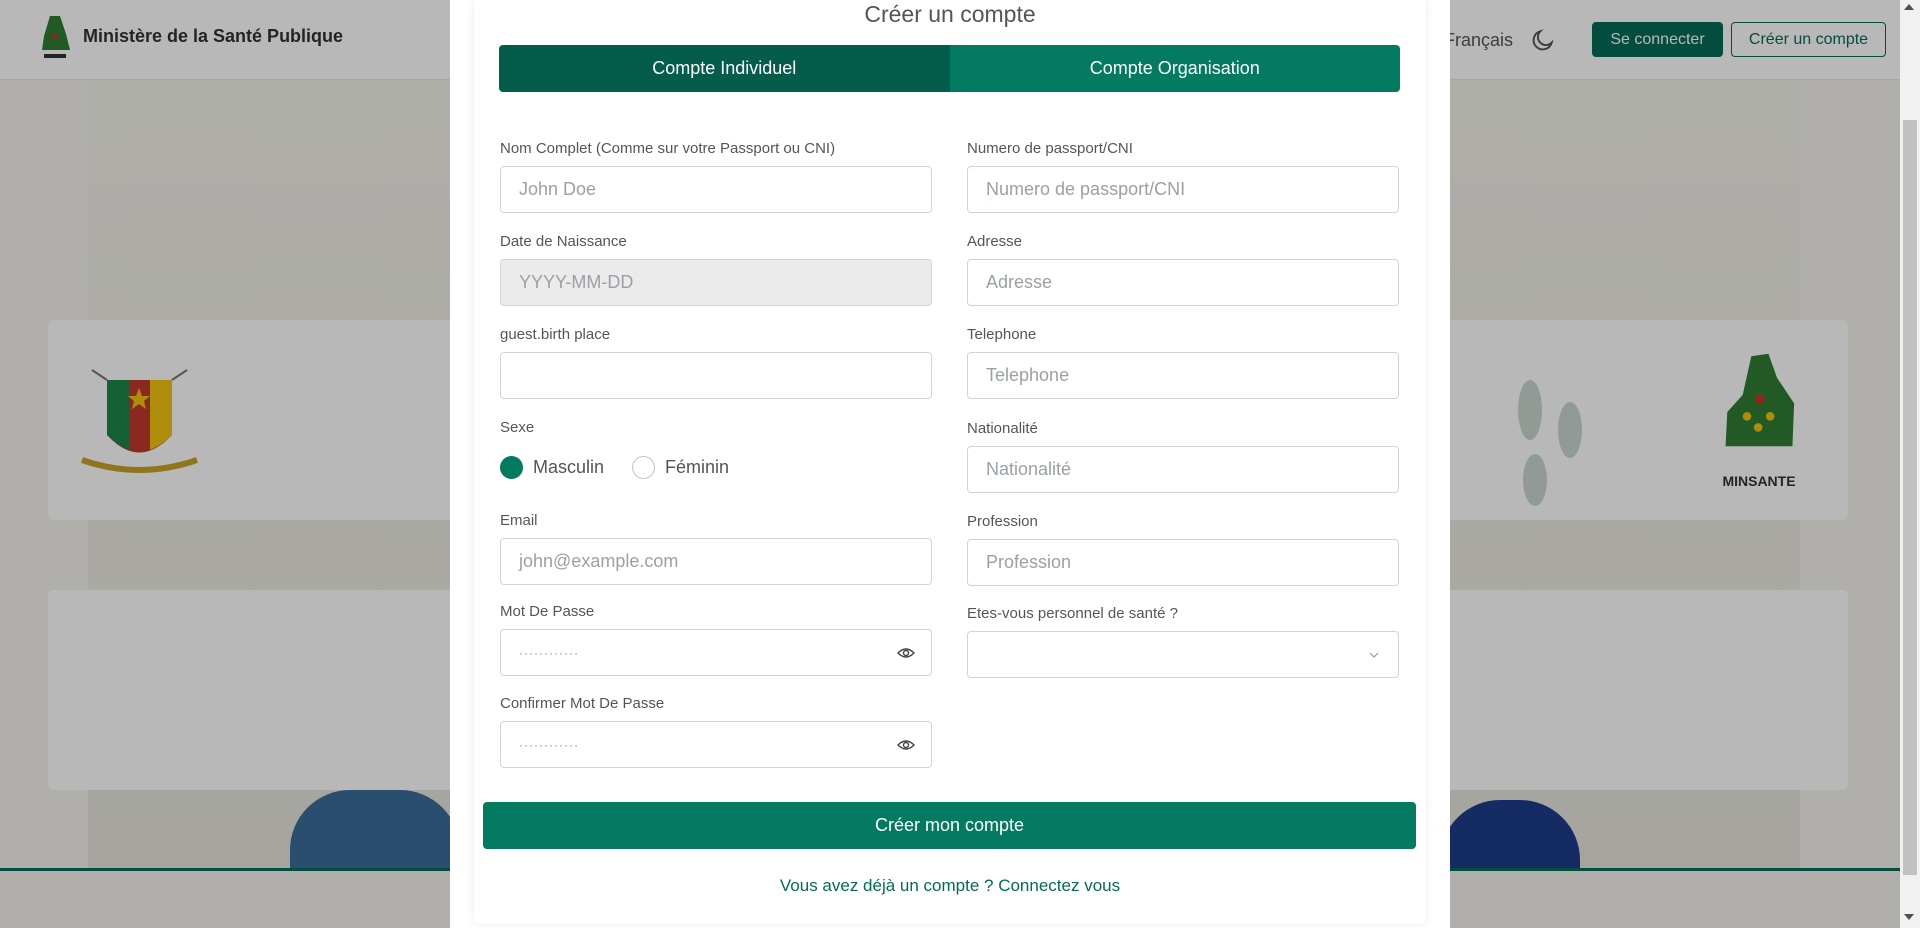 The height and width of the screenshot is (928, 1920). What do you see at coordinates (582, 703) in the screenshot?
I see `confirm-password-label: Confirmer Mot De Passe` at bounding box center [582, 703].